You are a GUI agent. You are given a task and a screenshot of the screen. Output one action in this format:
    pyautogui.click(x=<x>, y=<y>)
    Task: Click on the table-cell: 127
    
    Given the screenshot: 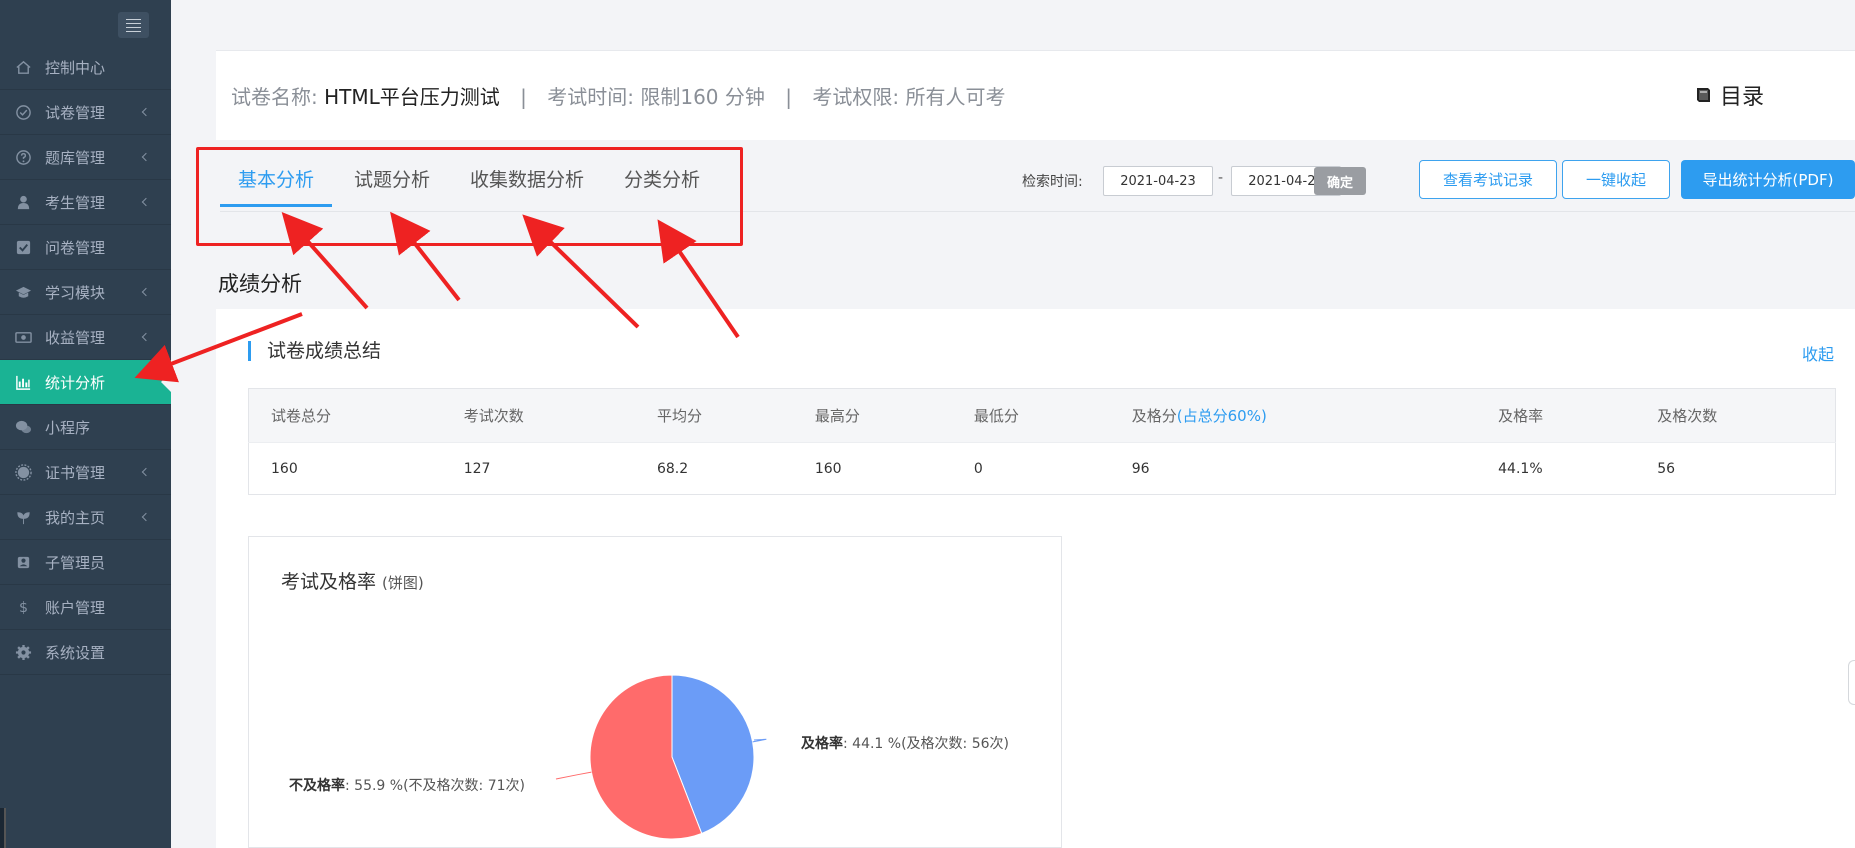 What is the action you would take?
    pyautogui.click(x=538, y=468)
    